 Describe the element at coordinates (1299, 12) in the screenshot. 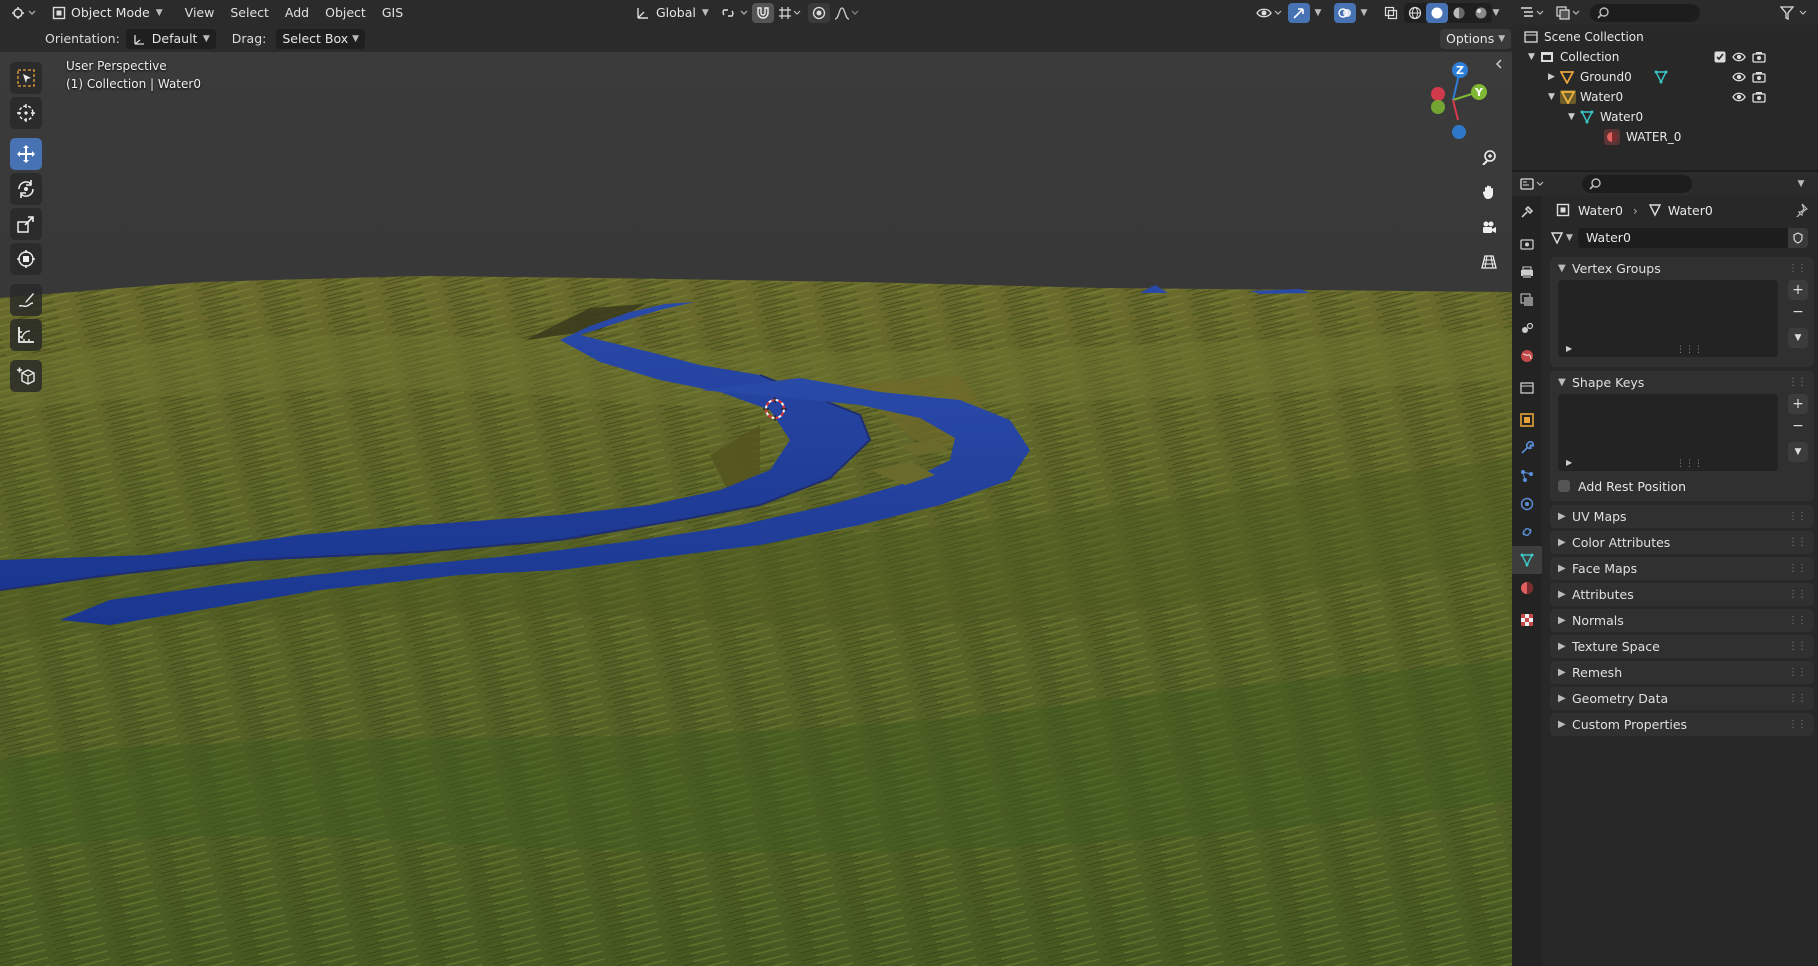

I see `gizmo-toggle` at that location.